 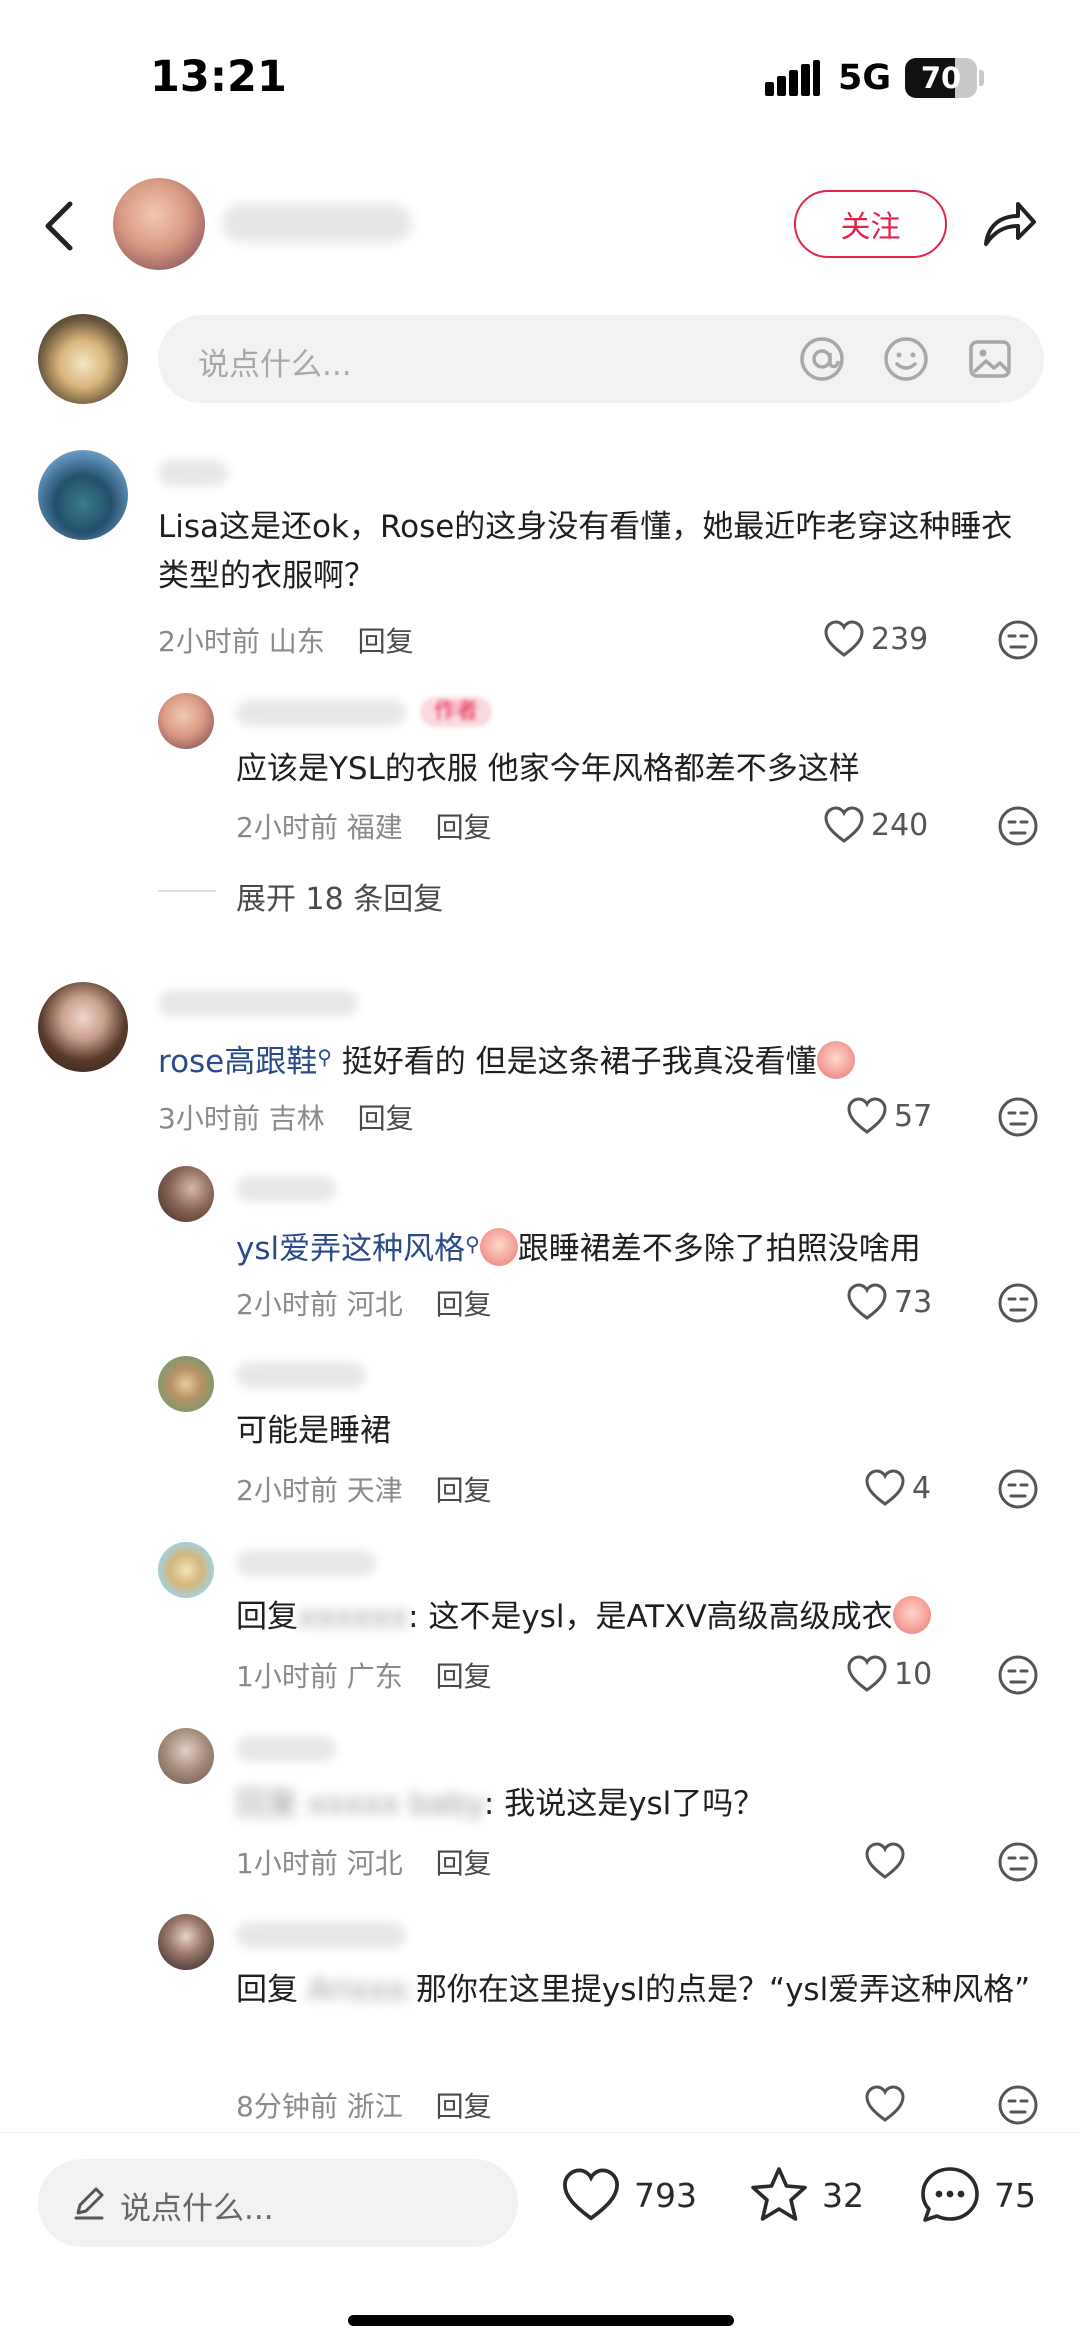 What do you see at coordinates (267, 1990) in the screenshot?
I see `reply-prefix: 回复` at bounding box center [267, 1990].